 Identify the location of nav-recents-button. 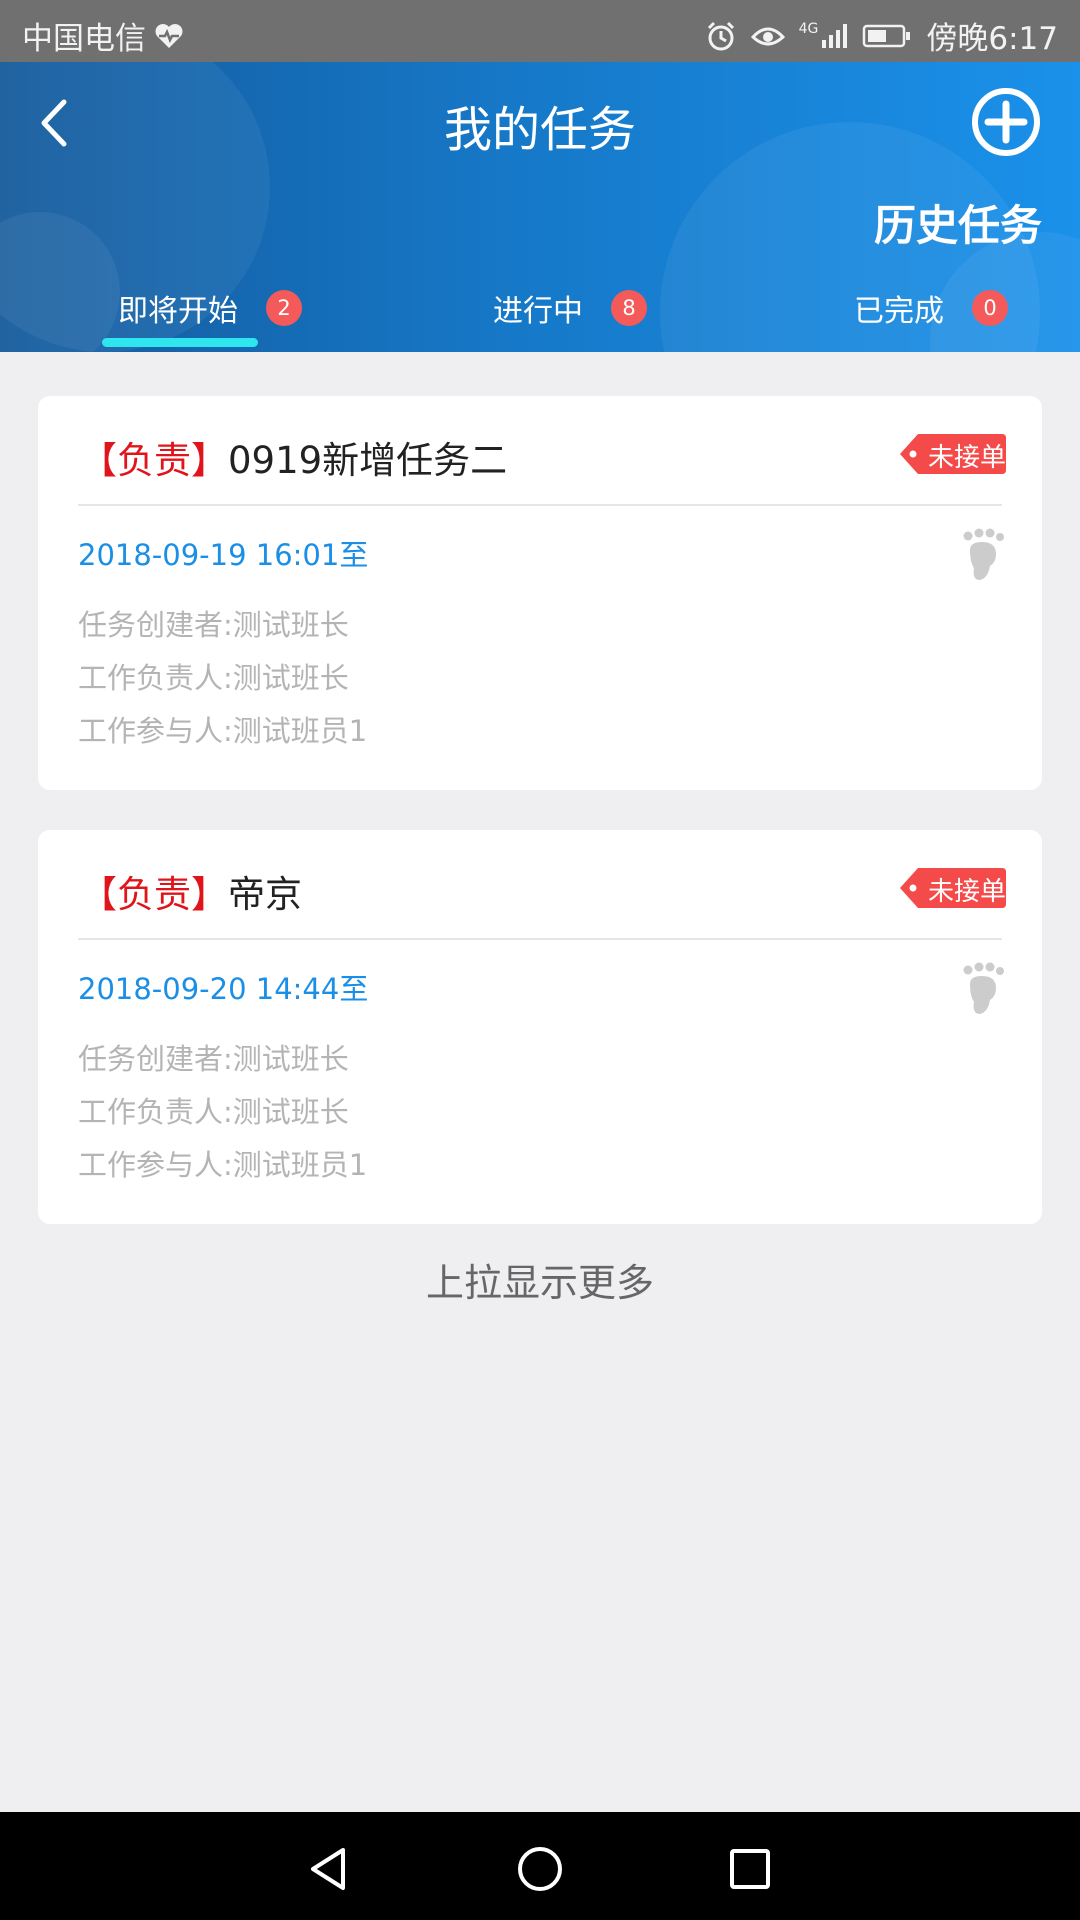
(750, 1869).